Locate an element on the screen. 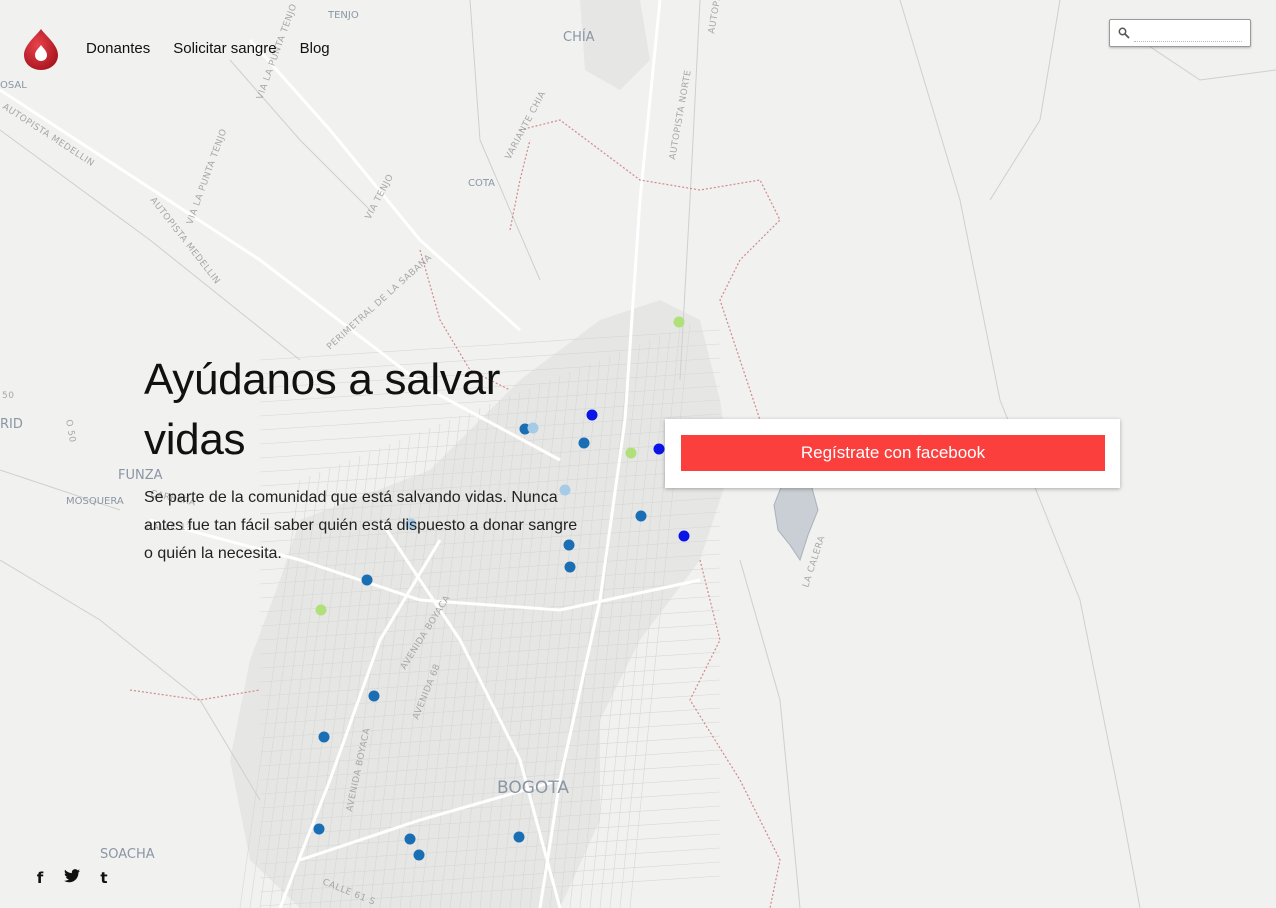 This screenshot has height=908, width=1276. map-search-box is located at coordinates (1180, 33).